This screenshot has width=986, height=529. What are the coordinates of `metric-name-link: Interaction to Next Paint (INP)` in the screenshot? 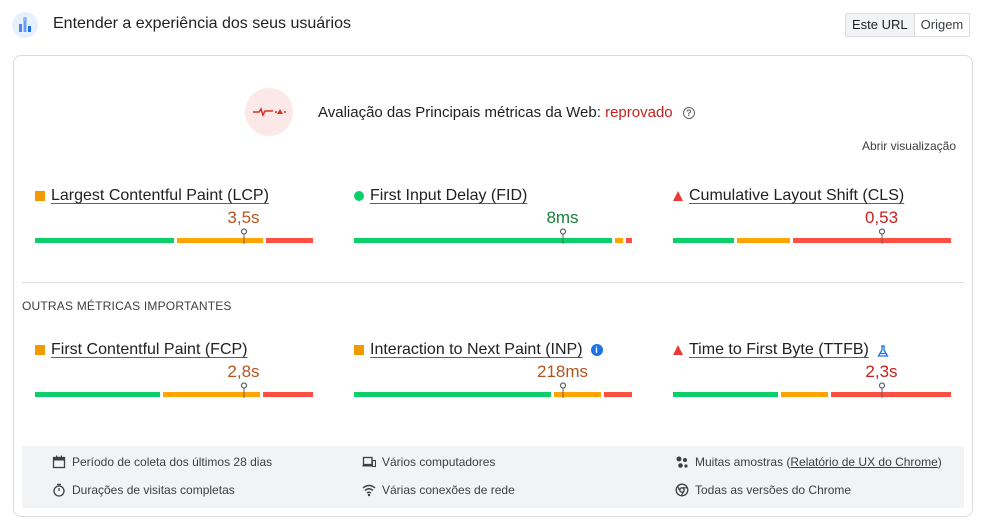 It's located at (476, 350).